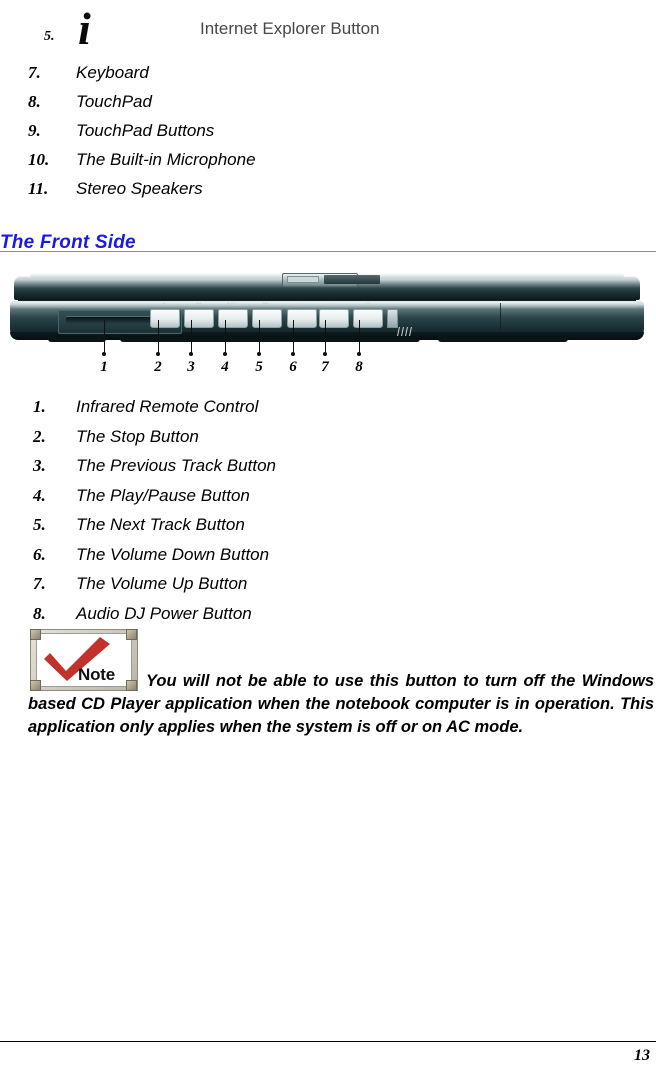  Describe the element at coordinates (137, 436) in the screenshot. I see `list-item-label: The Stop Button` at that location.